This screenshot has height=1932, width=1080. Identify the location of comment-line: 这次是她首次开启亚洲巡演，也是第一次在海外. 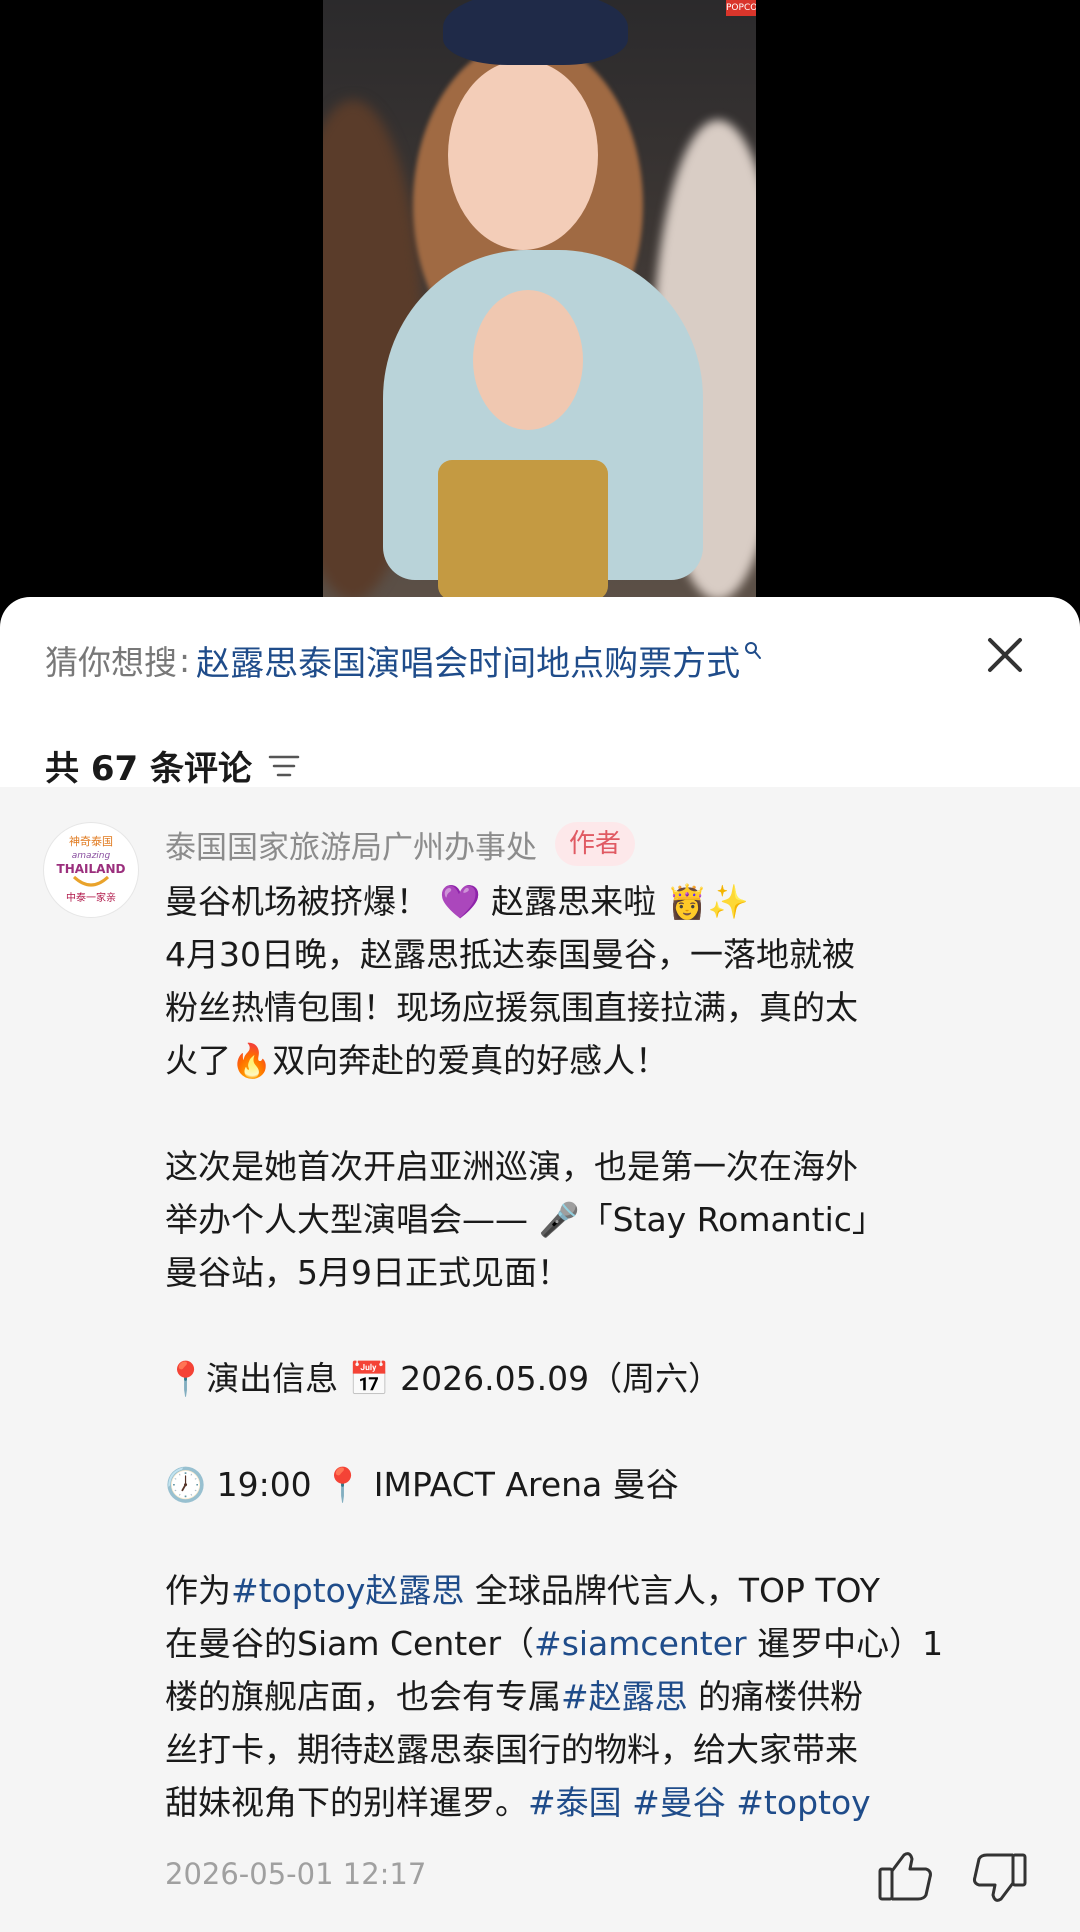
(511, 1166).